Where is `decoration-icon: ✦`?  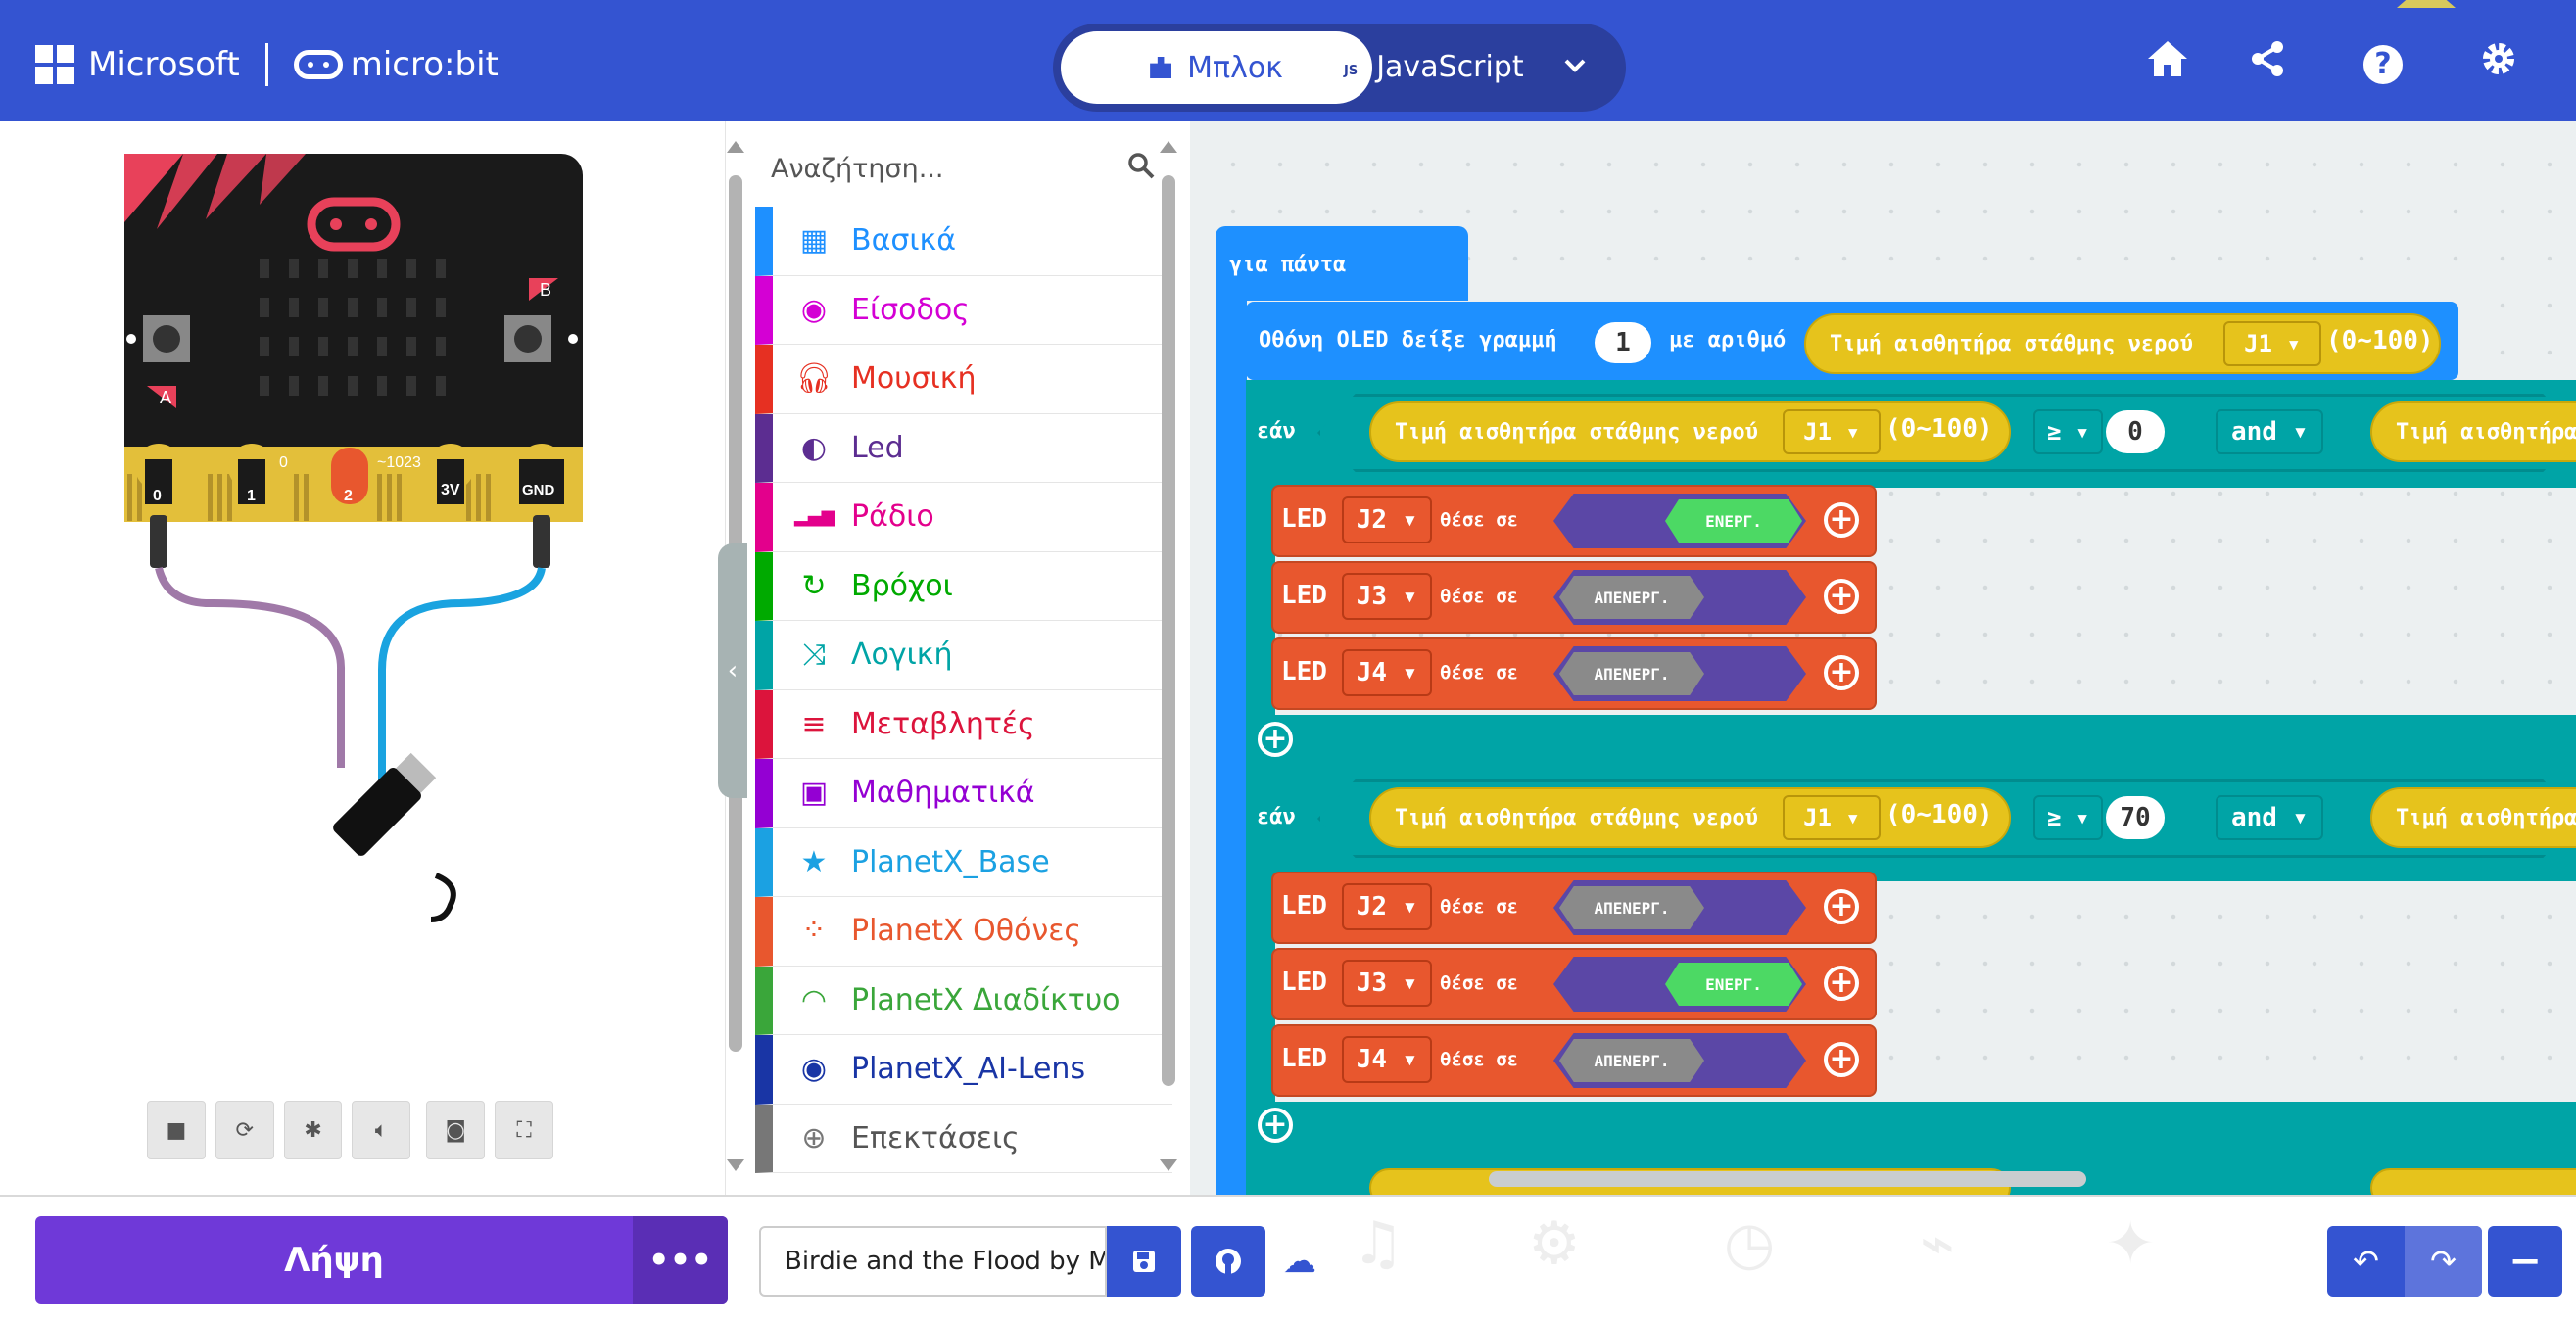
decoration-icon: ✦ is located at coordinates (2131, 1243).